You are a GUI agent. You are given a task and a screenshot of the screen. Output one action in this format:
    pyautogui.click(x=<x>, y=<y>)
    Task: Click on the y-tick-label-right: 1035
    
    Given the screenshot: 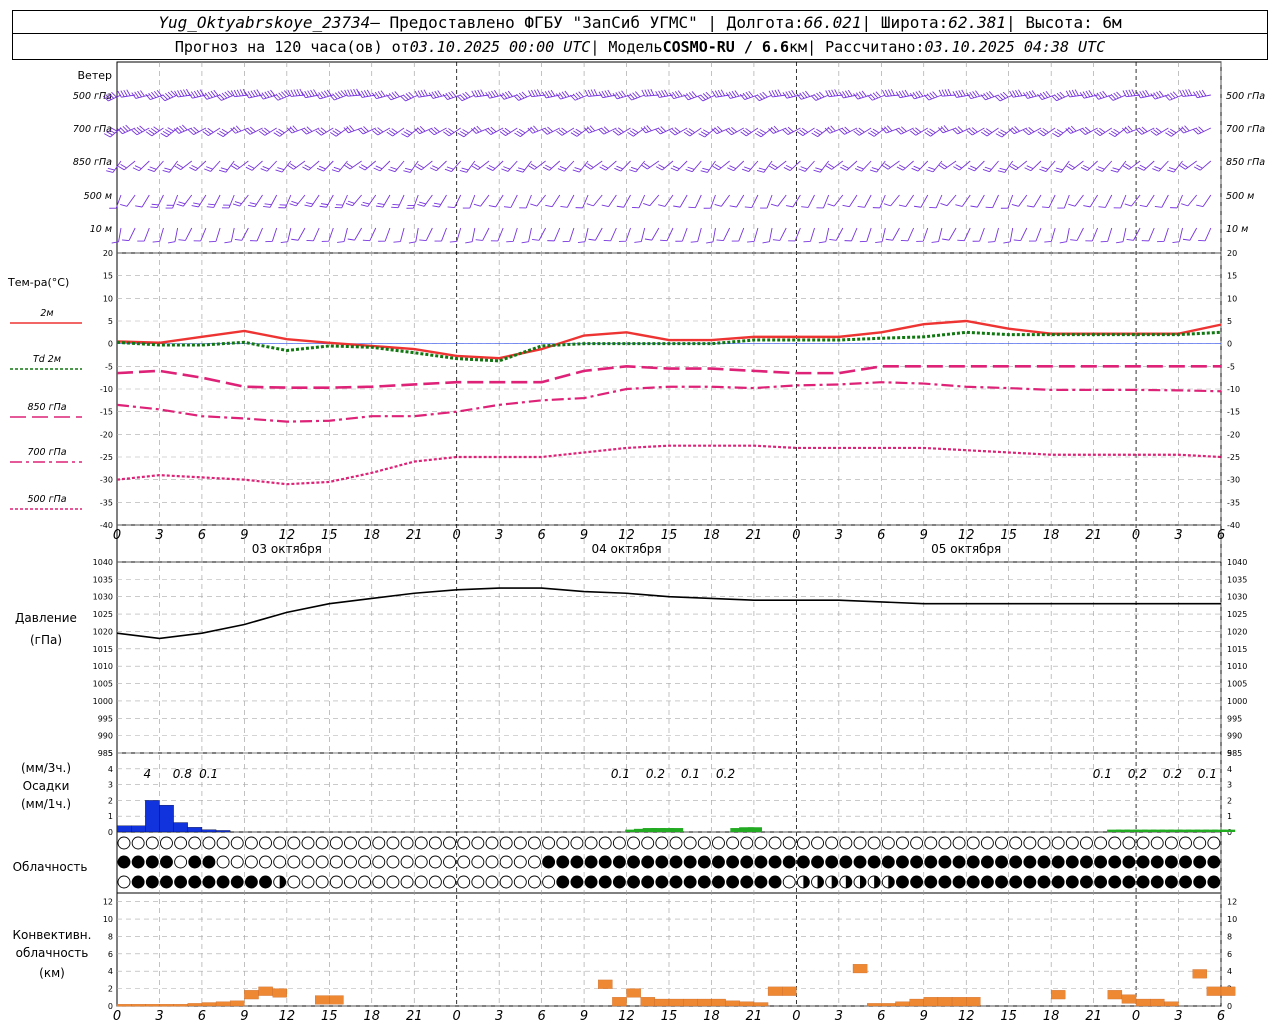 What is the action you would take?
    pyautogui.click(x=1237, y=579)
    